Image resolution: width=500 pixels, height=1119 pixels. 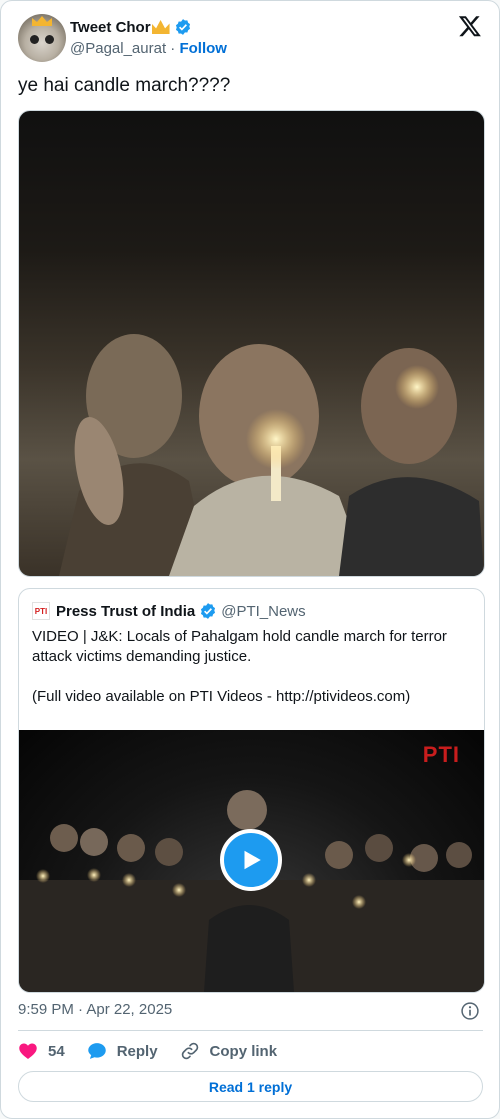 I want to click on x-logo-icon, so click(x=470, y=26).